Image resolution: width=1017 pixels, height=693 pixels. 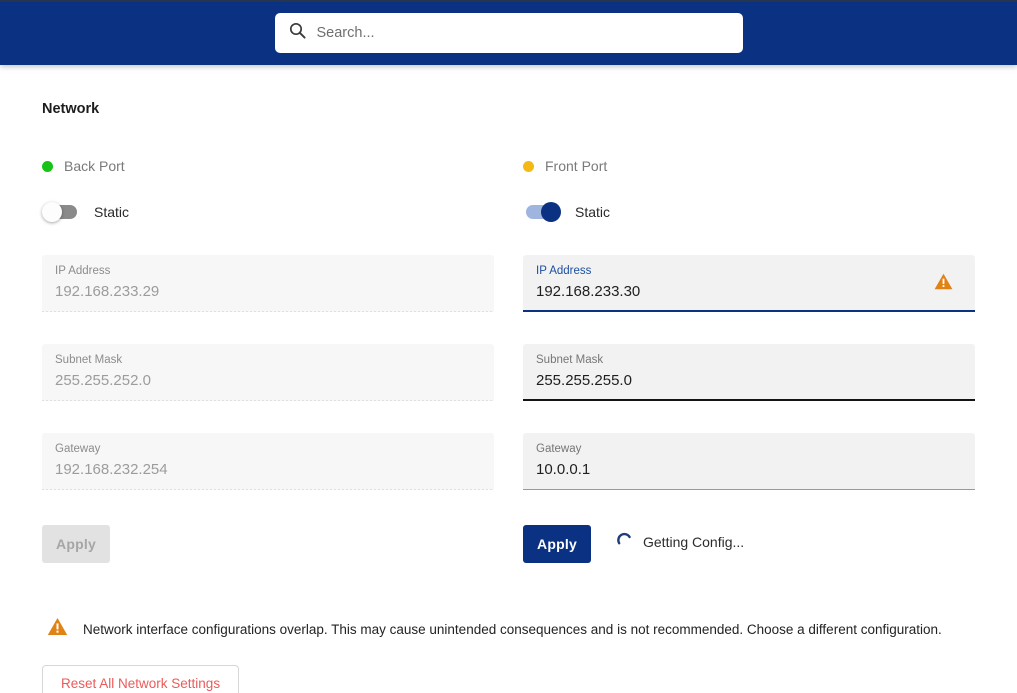 I want to click on search-box, so click(x=508, y=32).